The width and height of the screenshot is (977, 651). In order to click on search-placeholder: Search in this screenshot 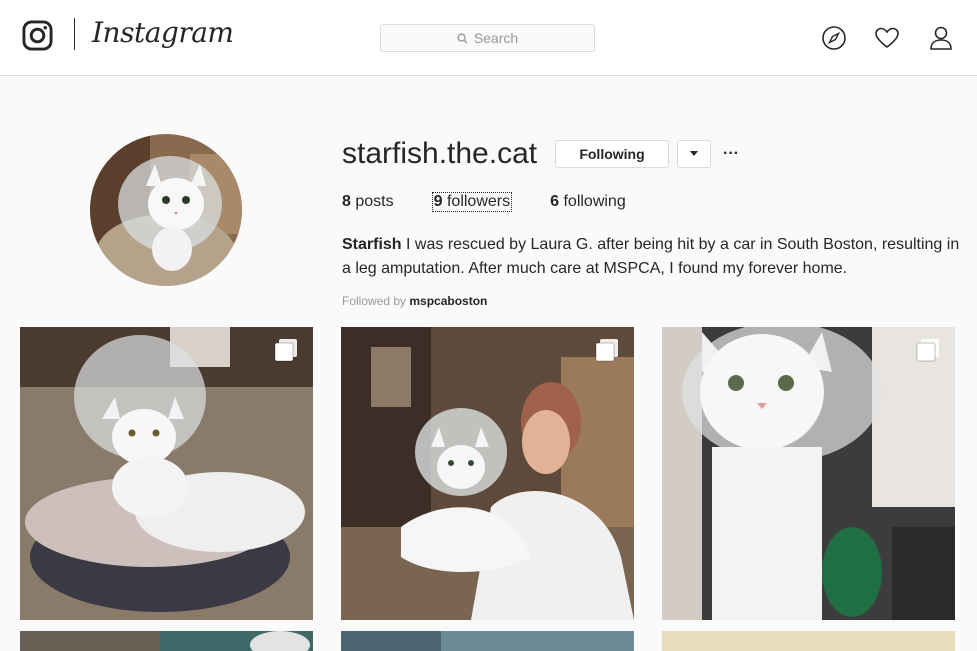, I will do `click(496, 38)`.